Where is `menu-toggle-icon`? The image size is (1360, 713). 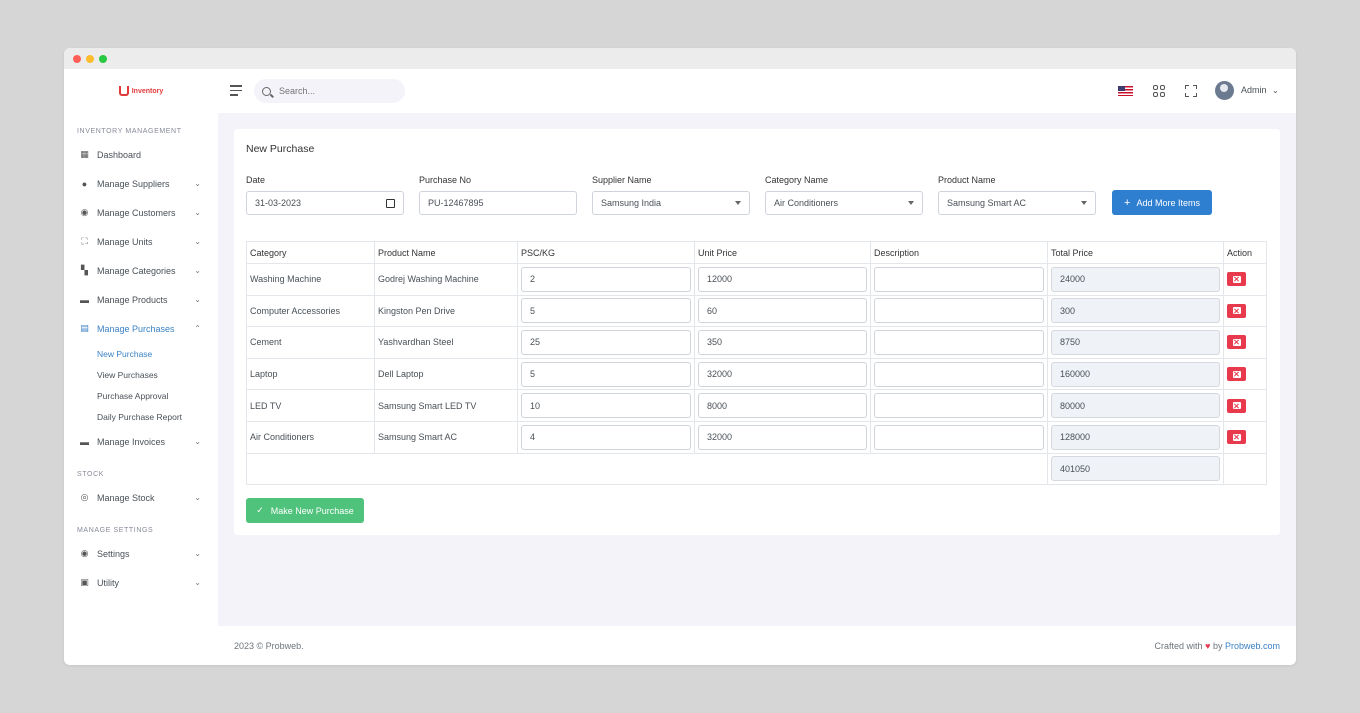 menu-toggle-icon is located at coordinates (236, 90).